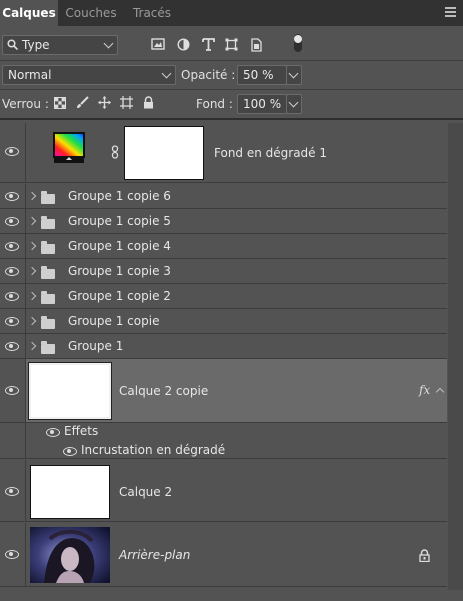 This screenshot has width=463, height=601. Describe the element at coordinates (183, 44) in the screenshot. I see `filter-adjustment-layer-icon` at that location.